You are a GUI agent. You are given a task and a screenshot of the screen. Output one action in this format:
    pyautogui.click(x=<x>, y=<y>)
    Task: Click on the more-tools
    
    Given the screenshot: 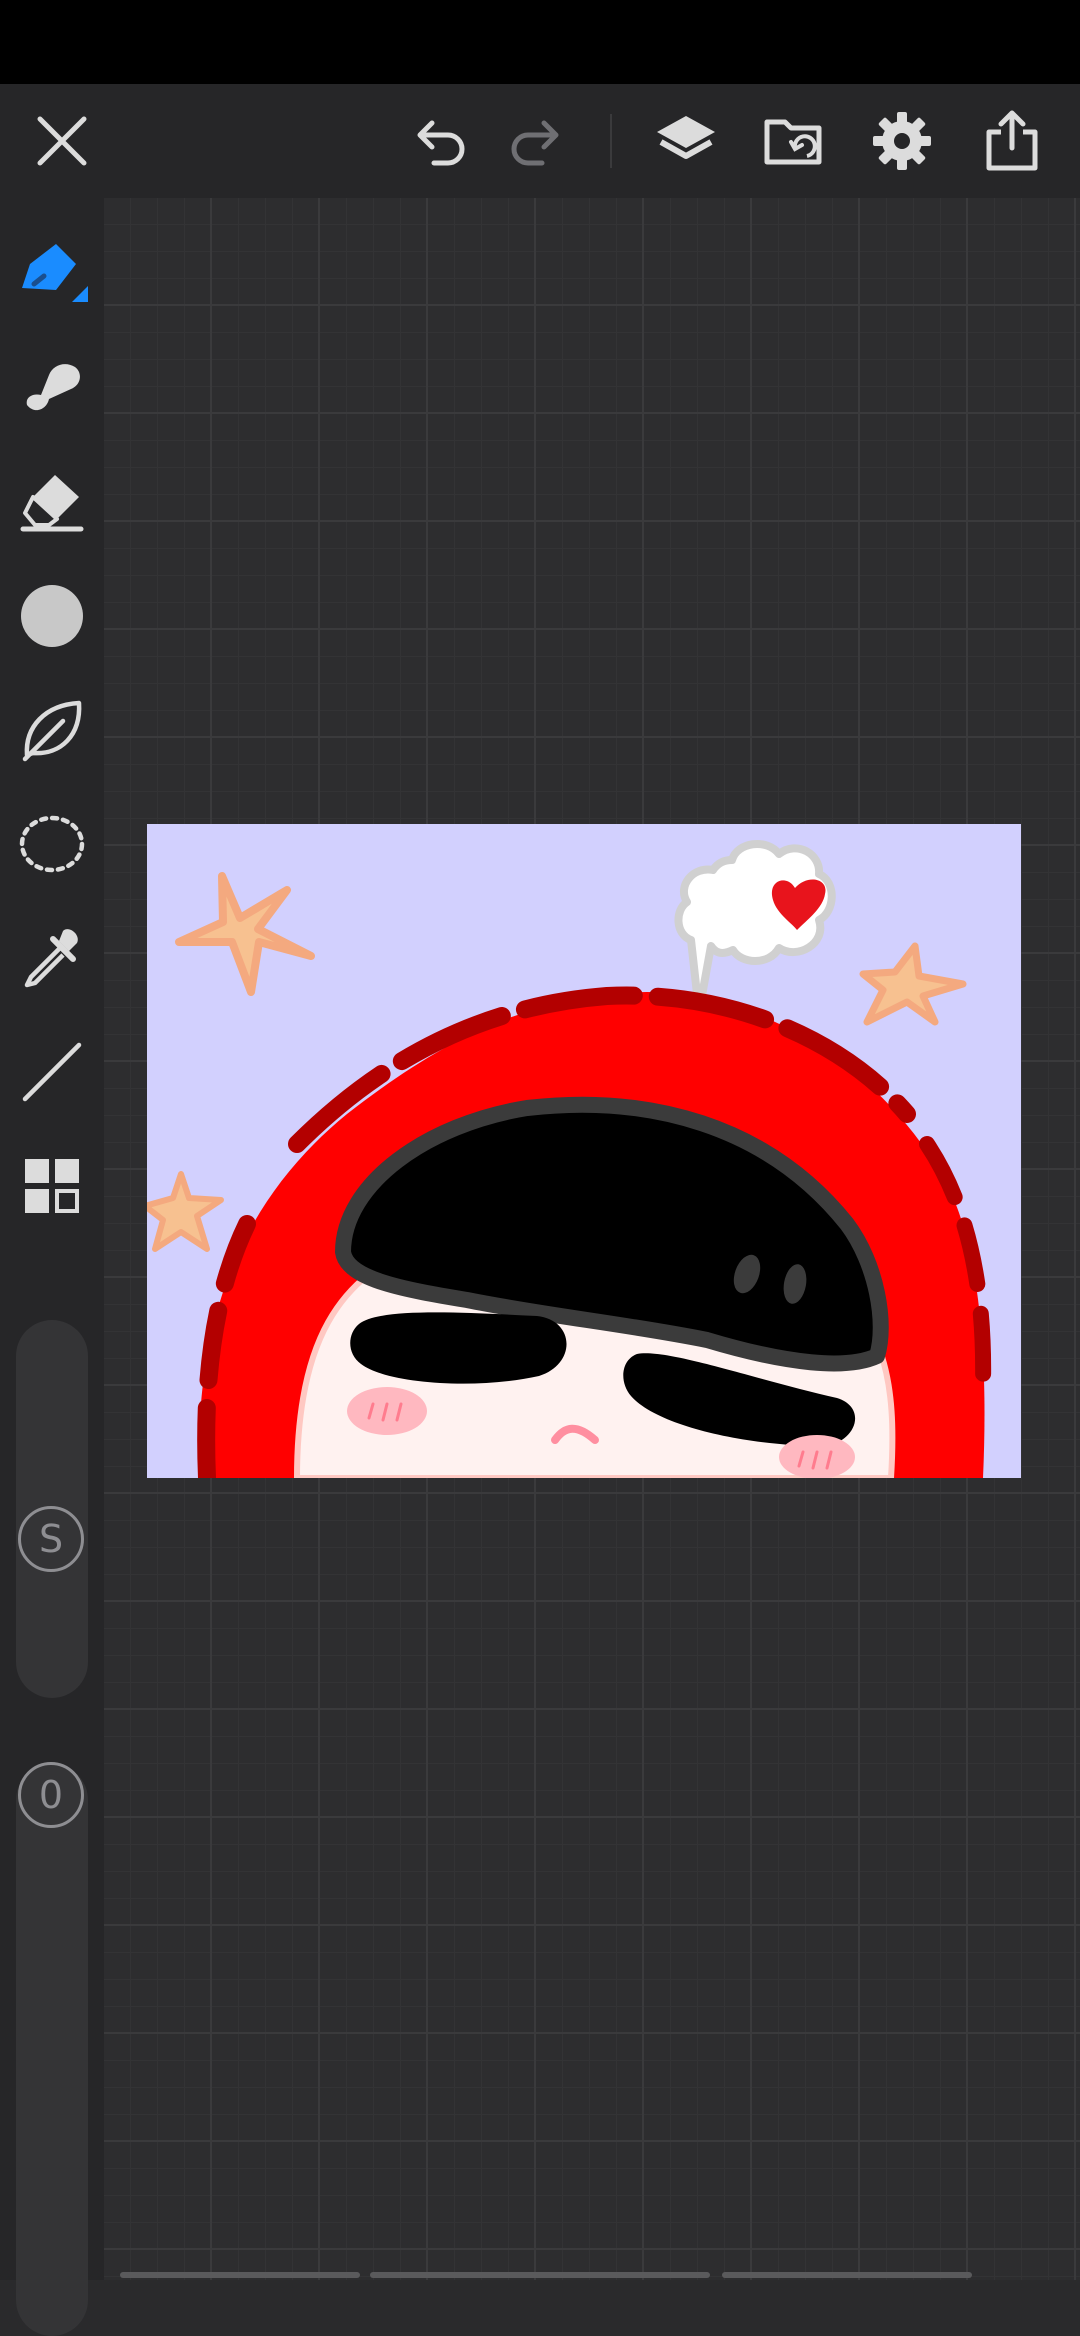 What is the action you would take?
    pyautogui.click(x=52, y=1186)
    